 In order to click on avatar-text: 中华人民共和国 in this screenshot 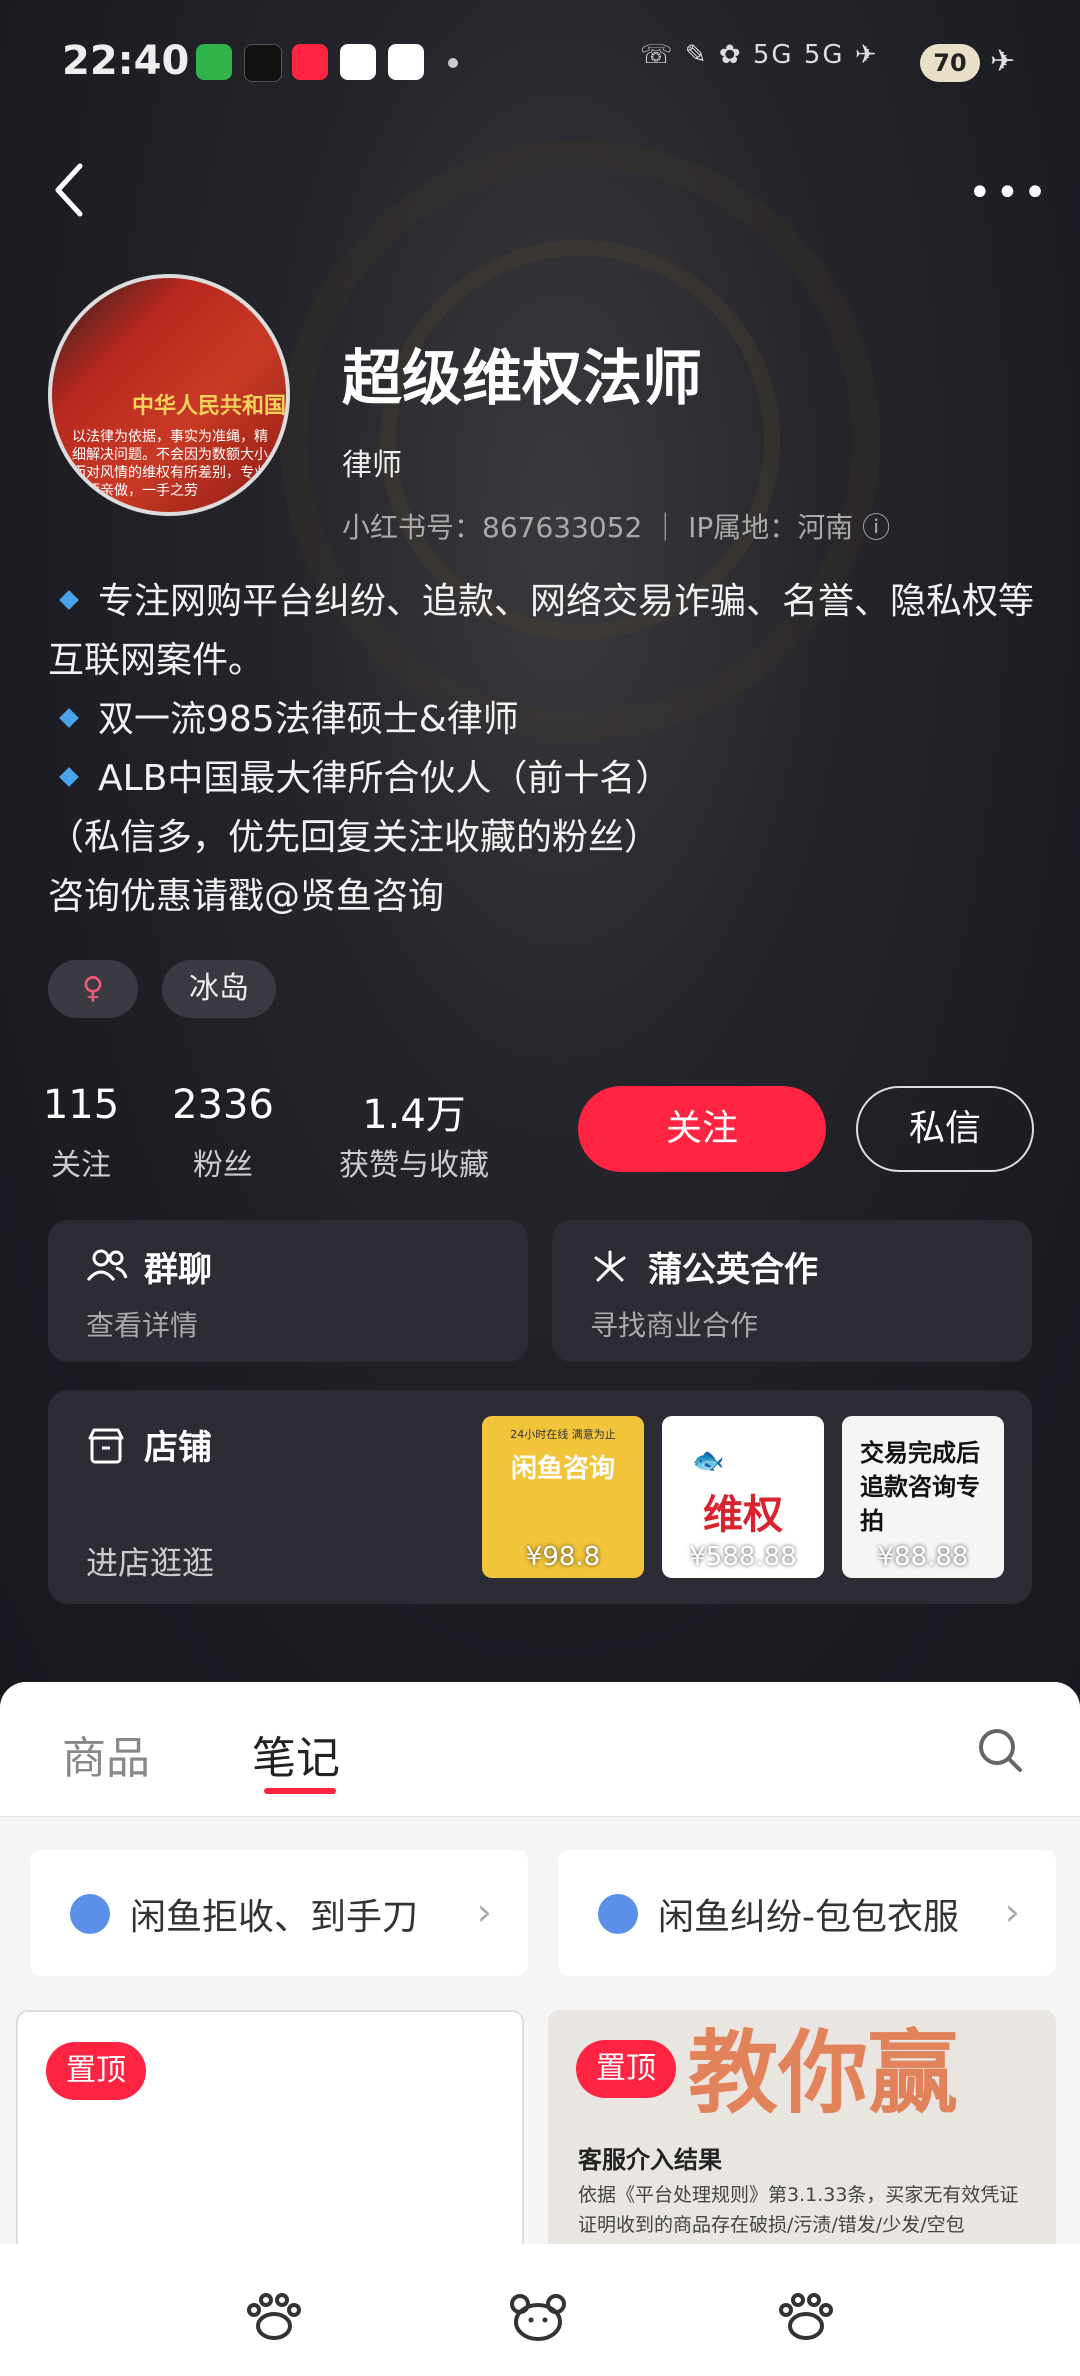, I will do `click(209, 406)`.